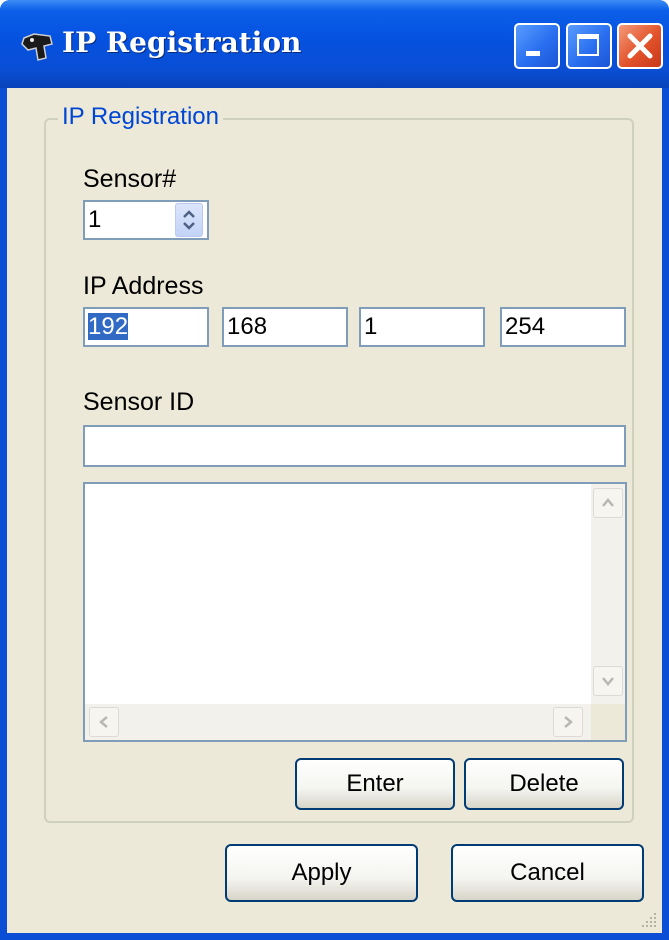 The width and height of the screenshot is (669, 940). I want to click on ip-octet-4-field: 254, so click(563, 327).